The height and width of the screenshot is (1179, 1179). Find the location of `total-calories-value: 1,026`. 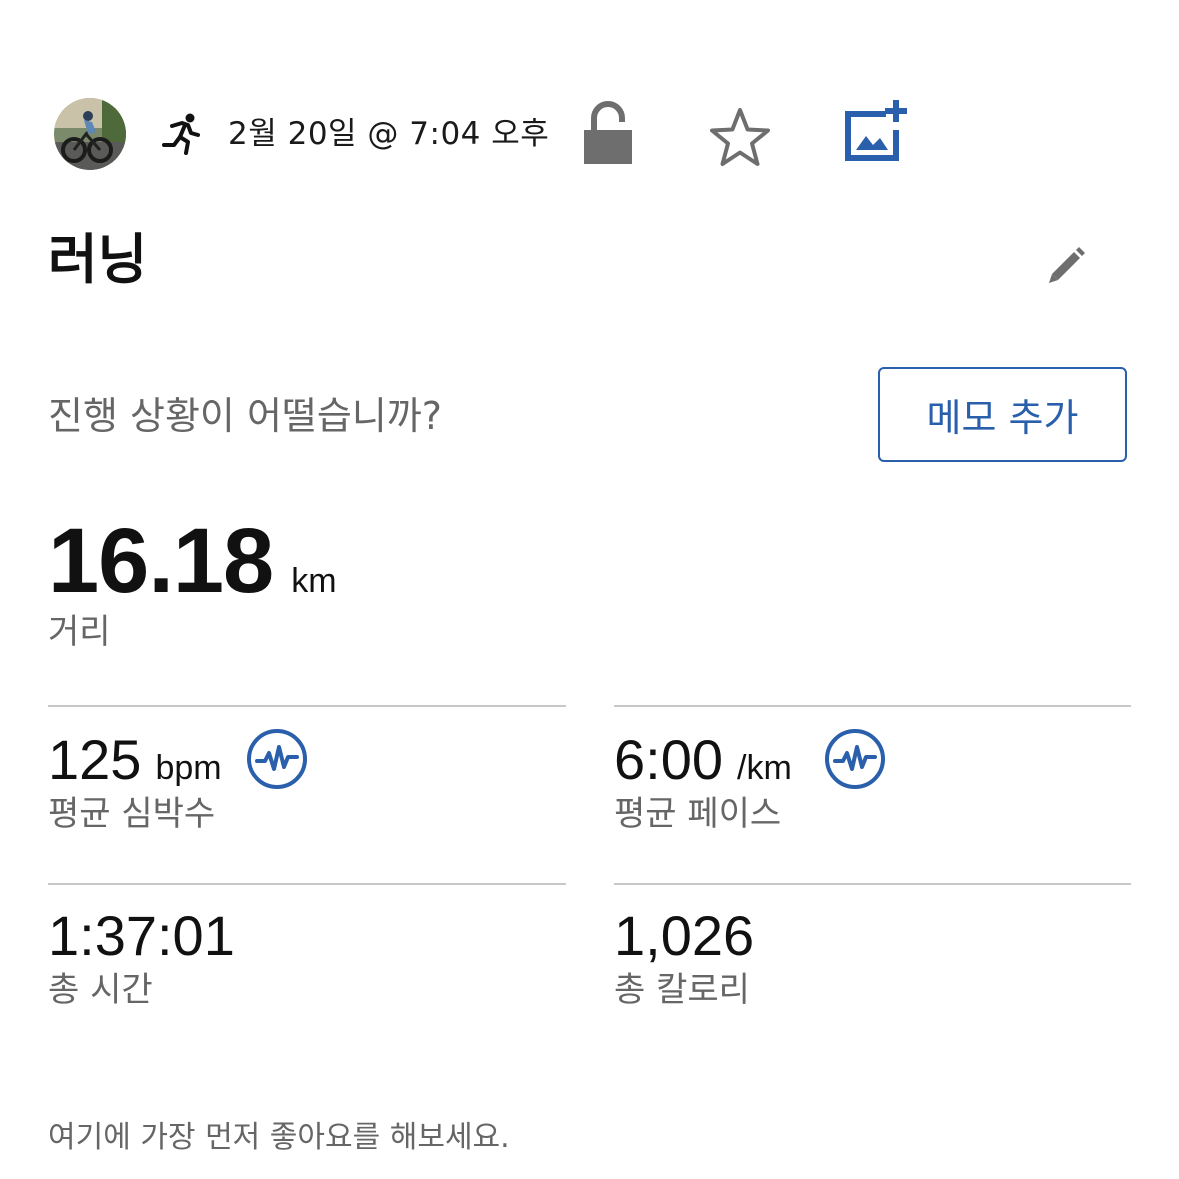

total-calories-value: 1,026 is located at coordinates (684, 935).